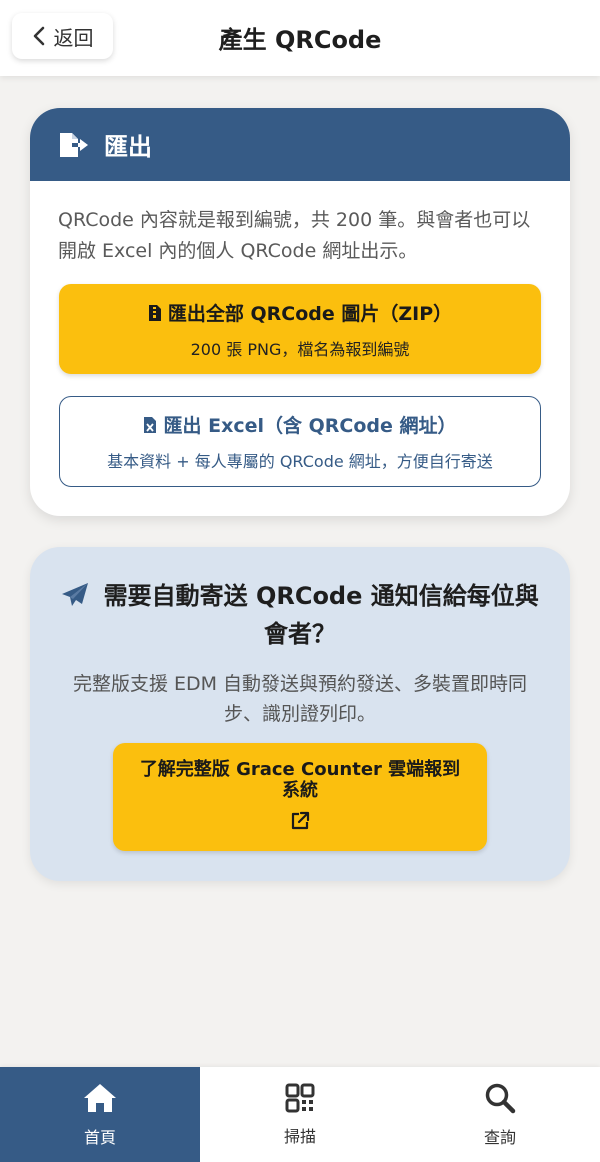 This screenshot has width=600, height=1162. I want to click on nav-item-scan: 掃描, so click(300, 1114).